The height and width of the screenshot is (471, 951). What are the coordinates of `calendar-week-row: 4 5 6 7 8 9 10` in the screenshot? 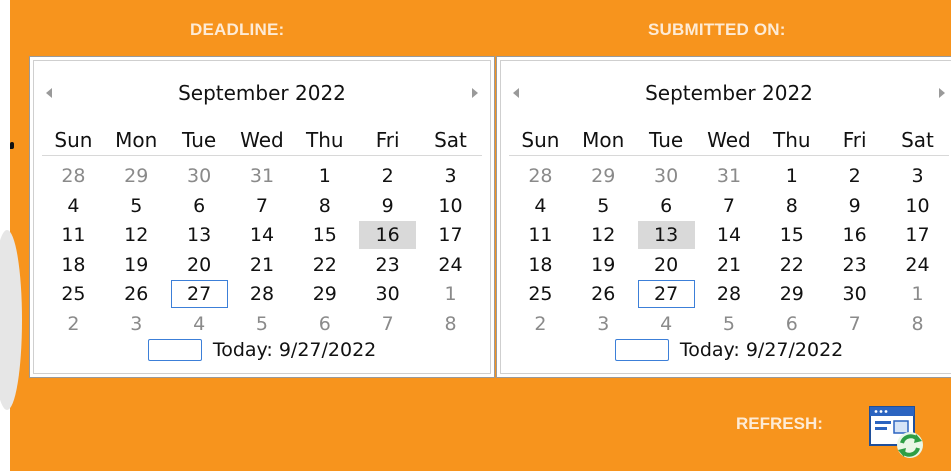 It's located at (729, 206).